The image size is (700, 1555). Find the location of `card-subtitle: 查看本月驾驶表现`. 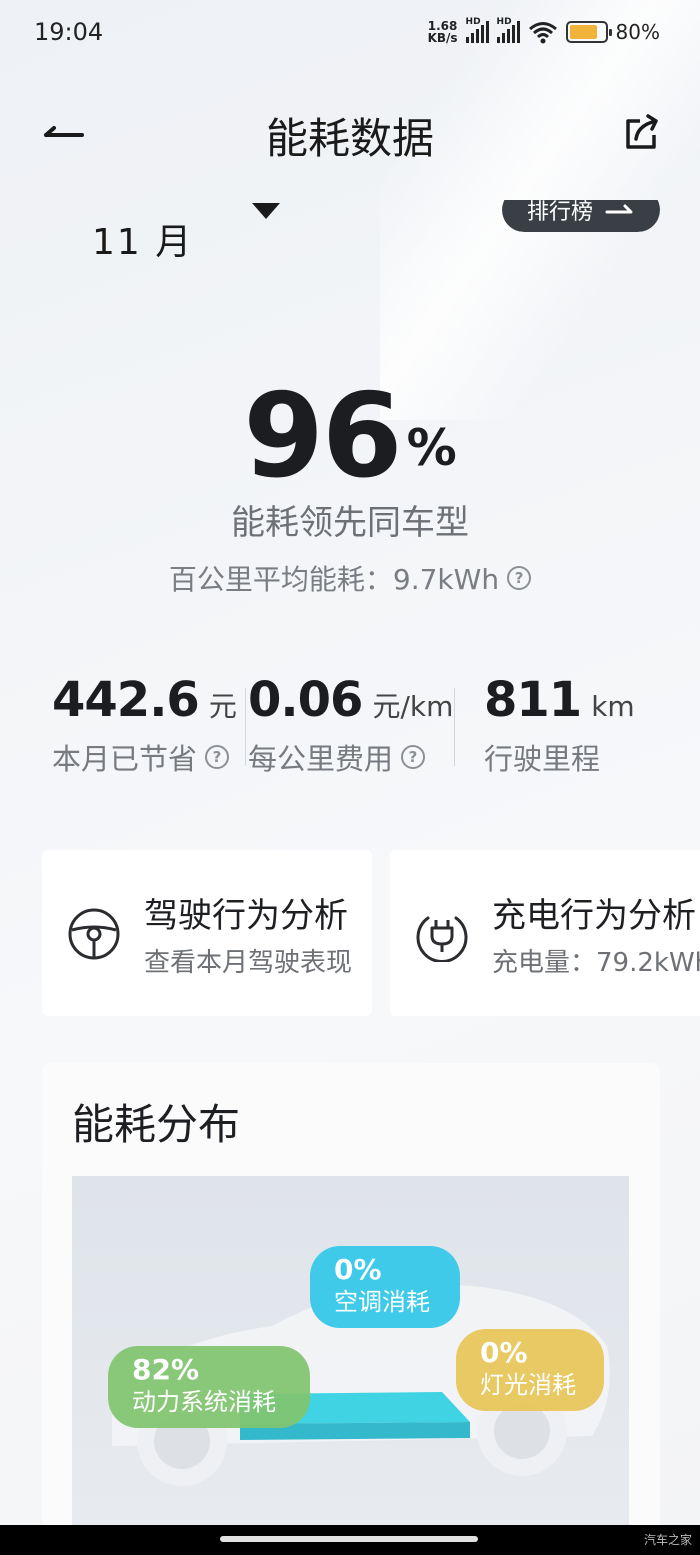

card-subtitle: 查看本月驾驶表现 is located at coordinates (248, 963).